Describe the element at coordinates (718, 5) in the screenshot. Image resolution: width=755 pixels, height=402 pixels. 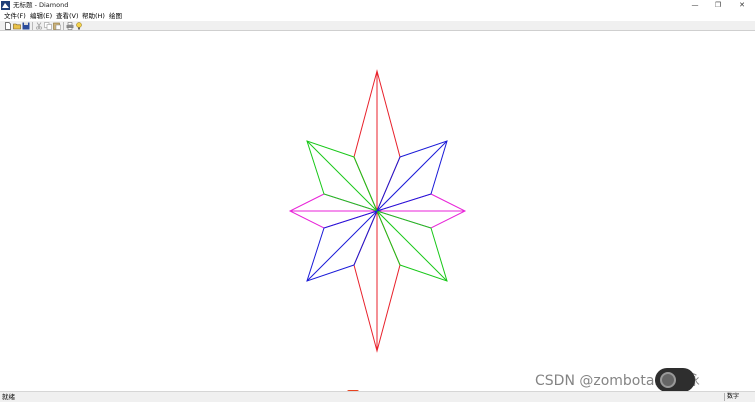
I see `maximize-button: ❐` at that location.